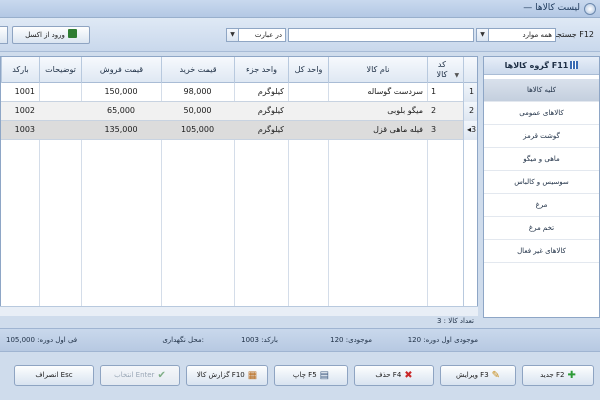 Image resolution: width=600 pixels, height=400 pixels. What do you see at coordinates (541, 205) in the screenshot?
I see `group-item-chicken: مرغ` at bounding box center [541, 205].